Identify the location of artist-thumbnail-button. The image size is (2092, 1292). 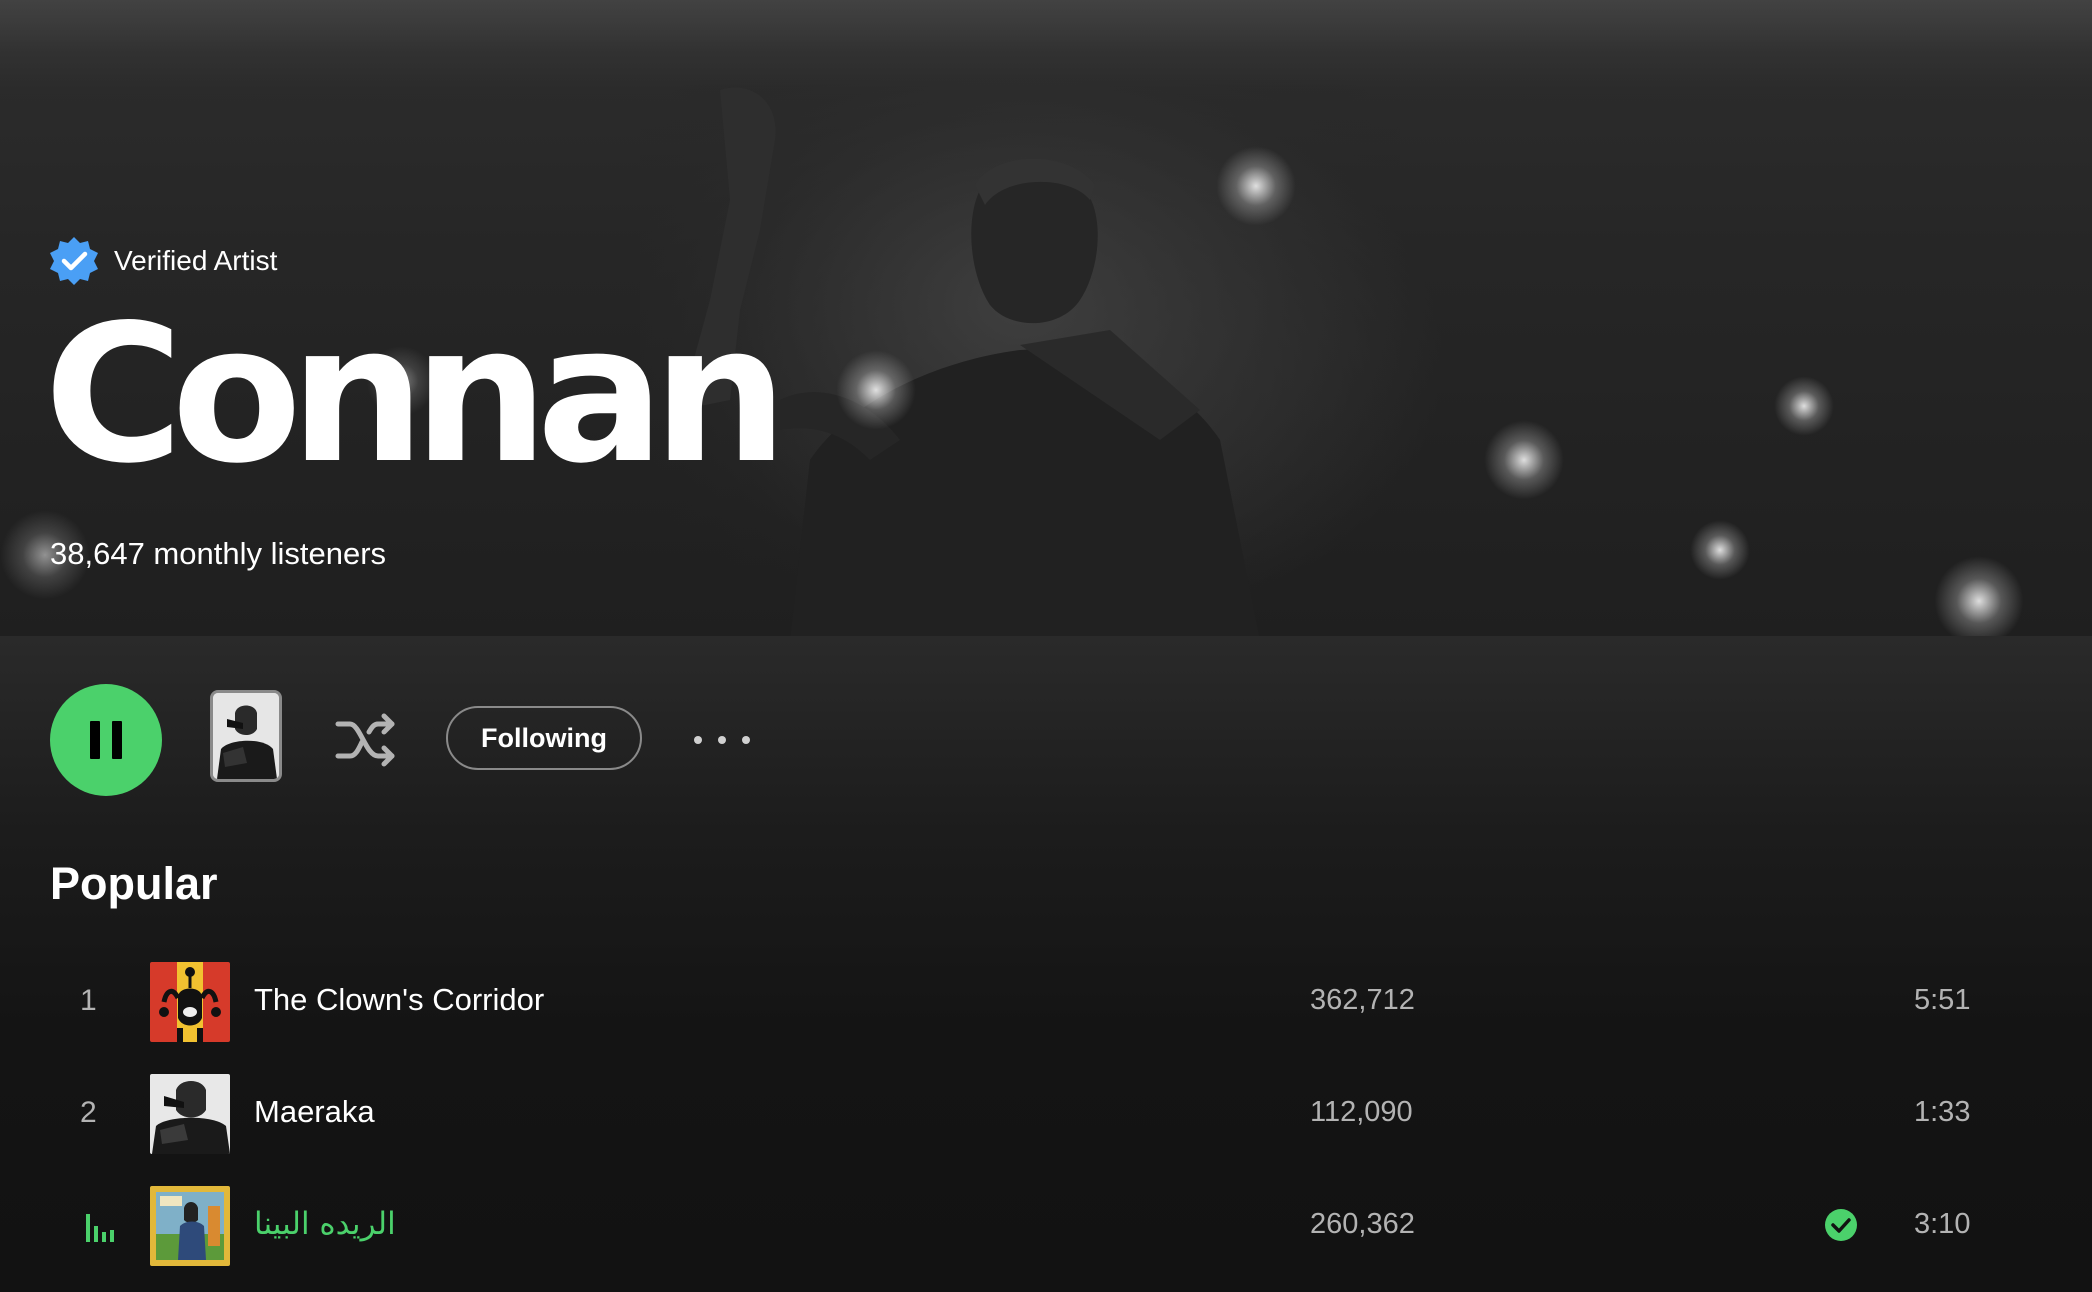
(246, 736).